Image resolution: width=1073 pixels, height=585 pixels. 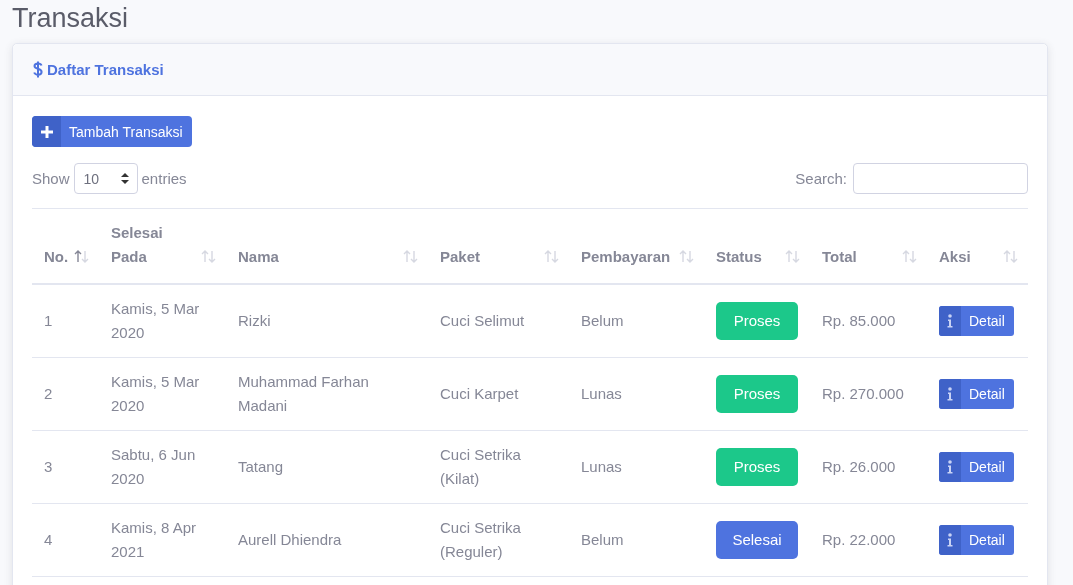 I want to click on column-header: Pembayaran, so click(x=626, y=257).